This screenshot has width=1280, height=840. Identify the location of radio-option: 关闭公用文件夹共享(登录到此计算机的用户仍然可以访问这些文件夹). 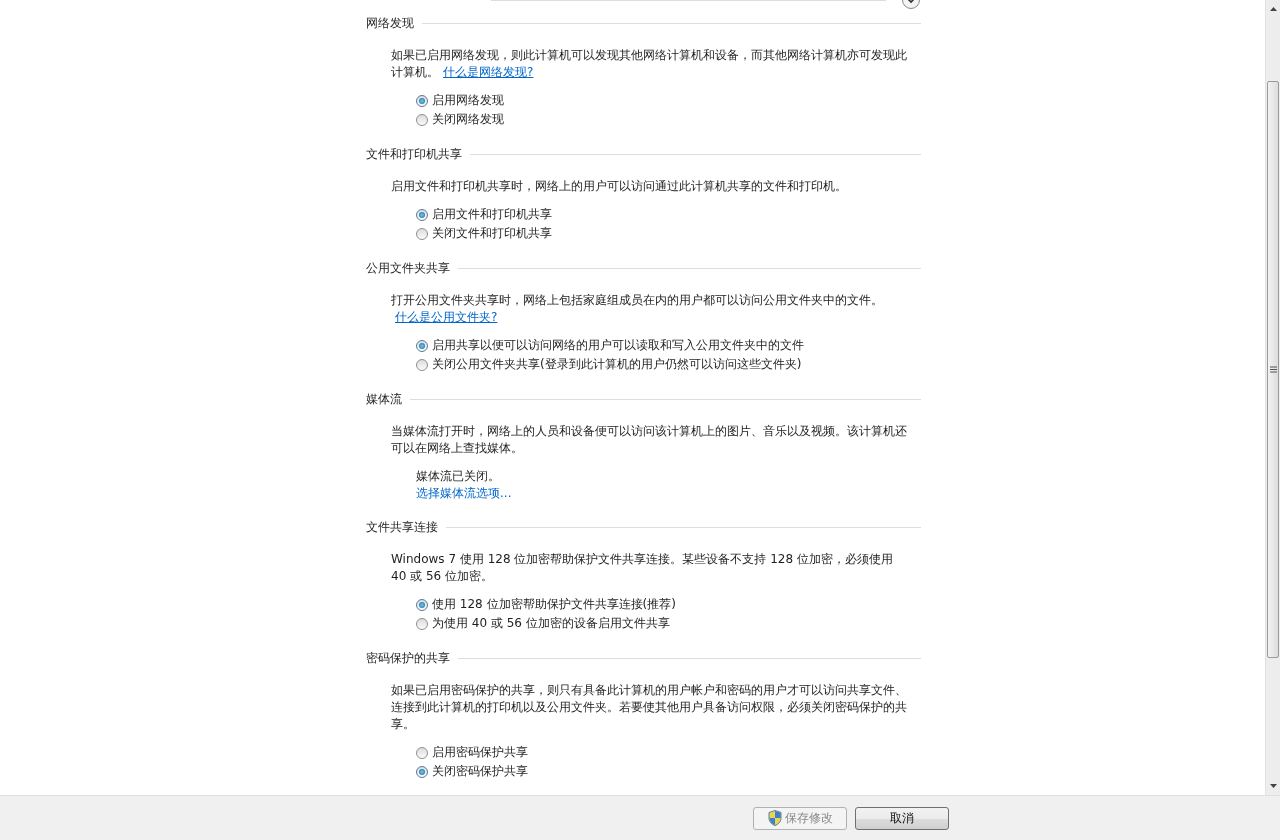
(668, 364).